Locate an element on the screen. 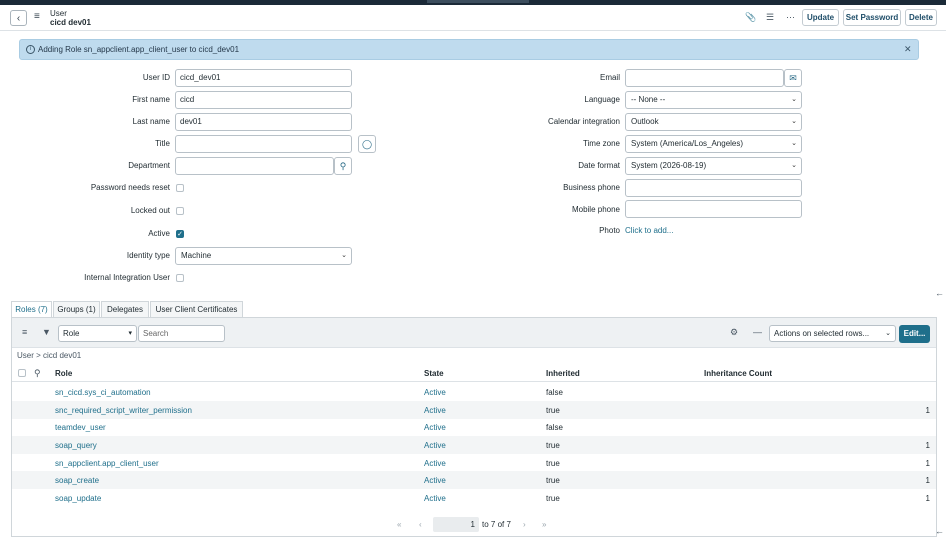 This screenshot has height=546, width=946. record-name: cicd dev01 is located at coordinates (70, 22).